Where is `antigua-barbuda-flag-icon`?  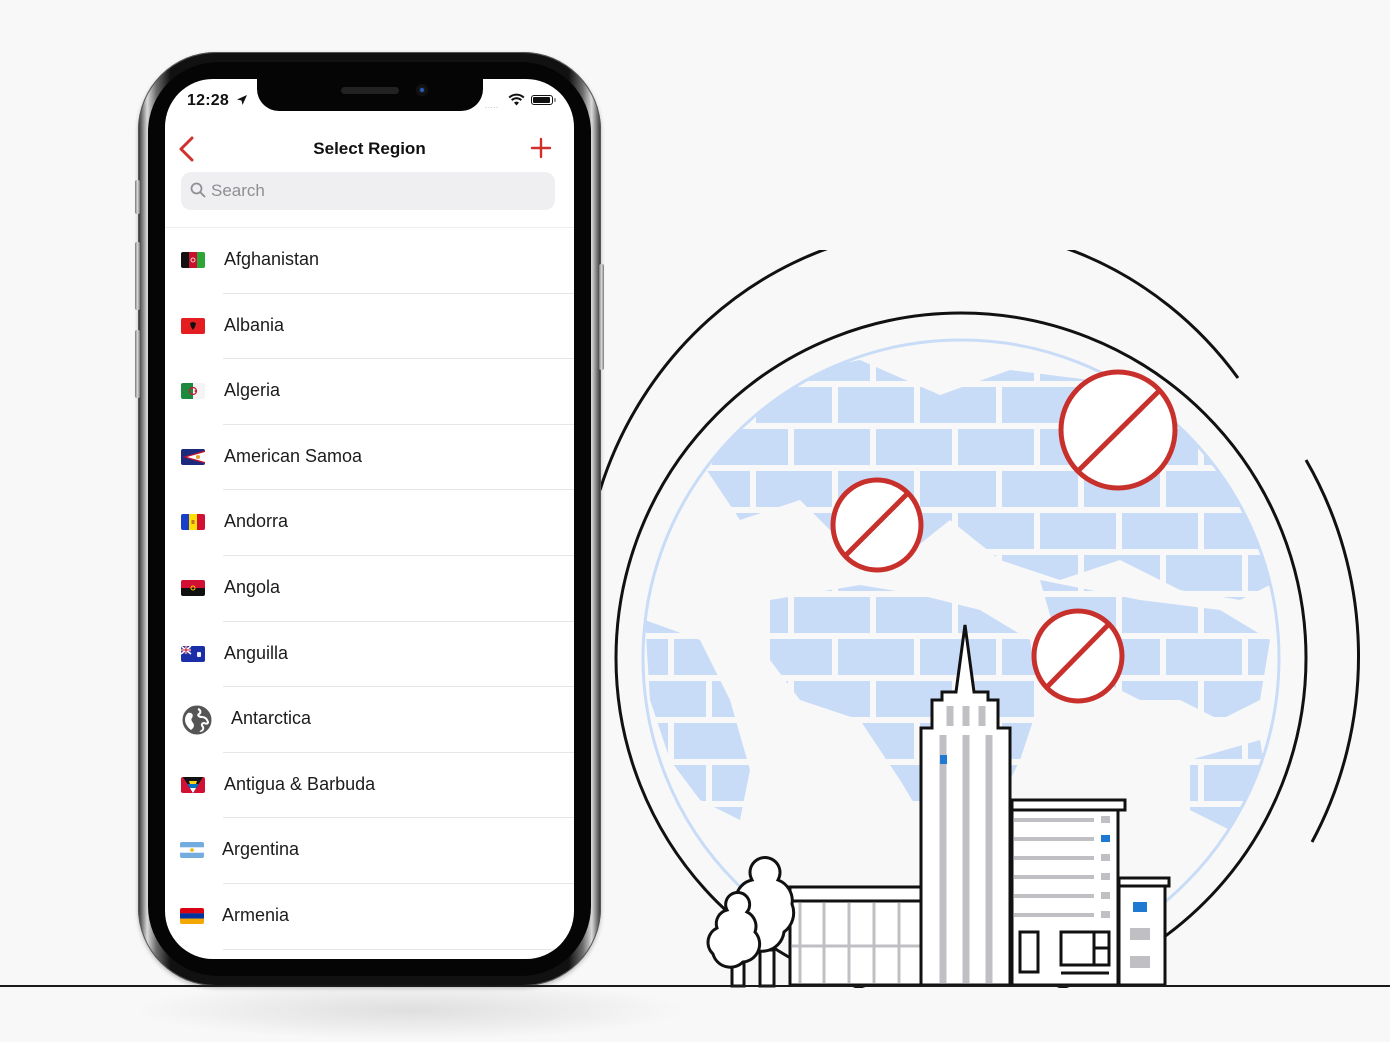
antigua-barbuda-flag-icon is located at coordinates (193, 784).